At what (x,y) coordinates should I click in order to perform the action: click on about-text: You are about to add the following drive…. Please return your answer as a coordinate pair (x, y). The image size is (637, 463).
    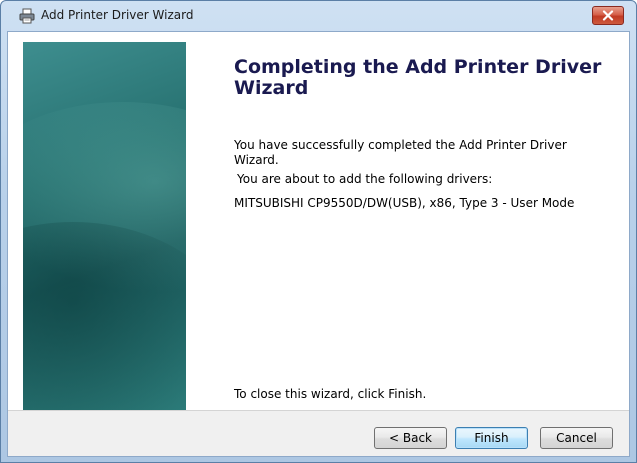
    Looking at the image, I should click on (365, 179).